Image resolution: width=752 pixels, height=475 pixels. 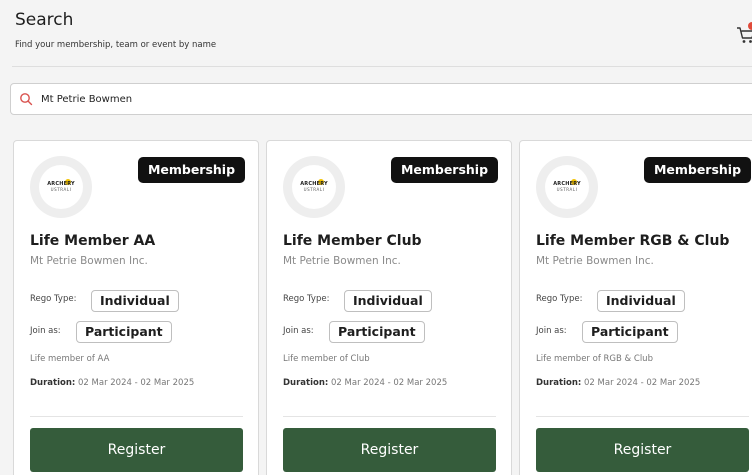 What do you see at coordinates (70, 359) in the screenshot?
I see `card-description: Life member of AA` at bounding box center [70, 359].